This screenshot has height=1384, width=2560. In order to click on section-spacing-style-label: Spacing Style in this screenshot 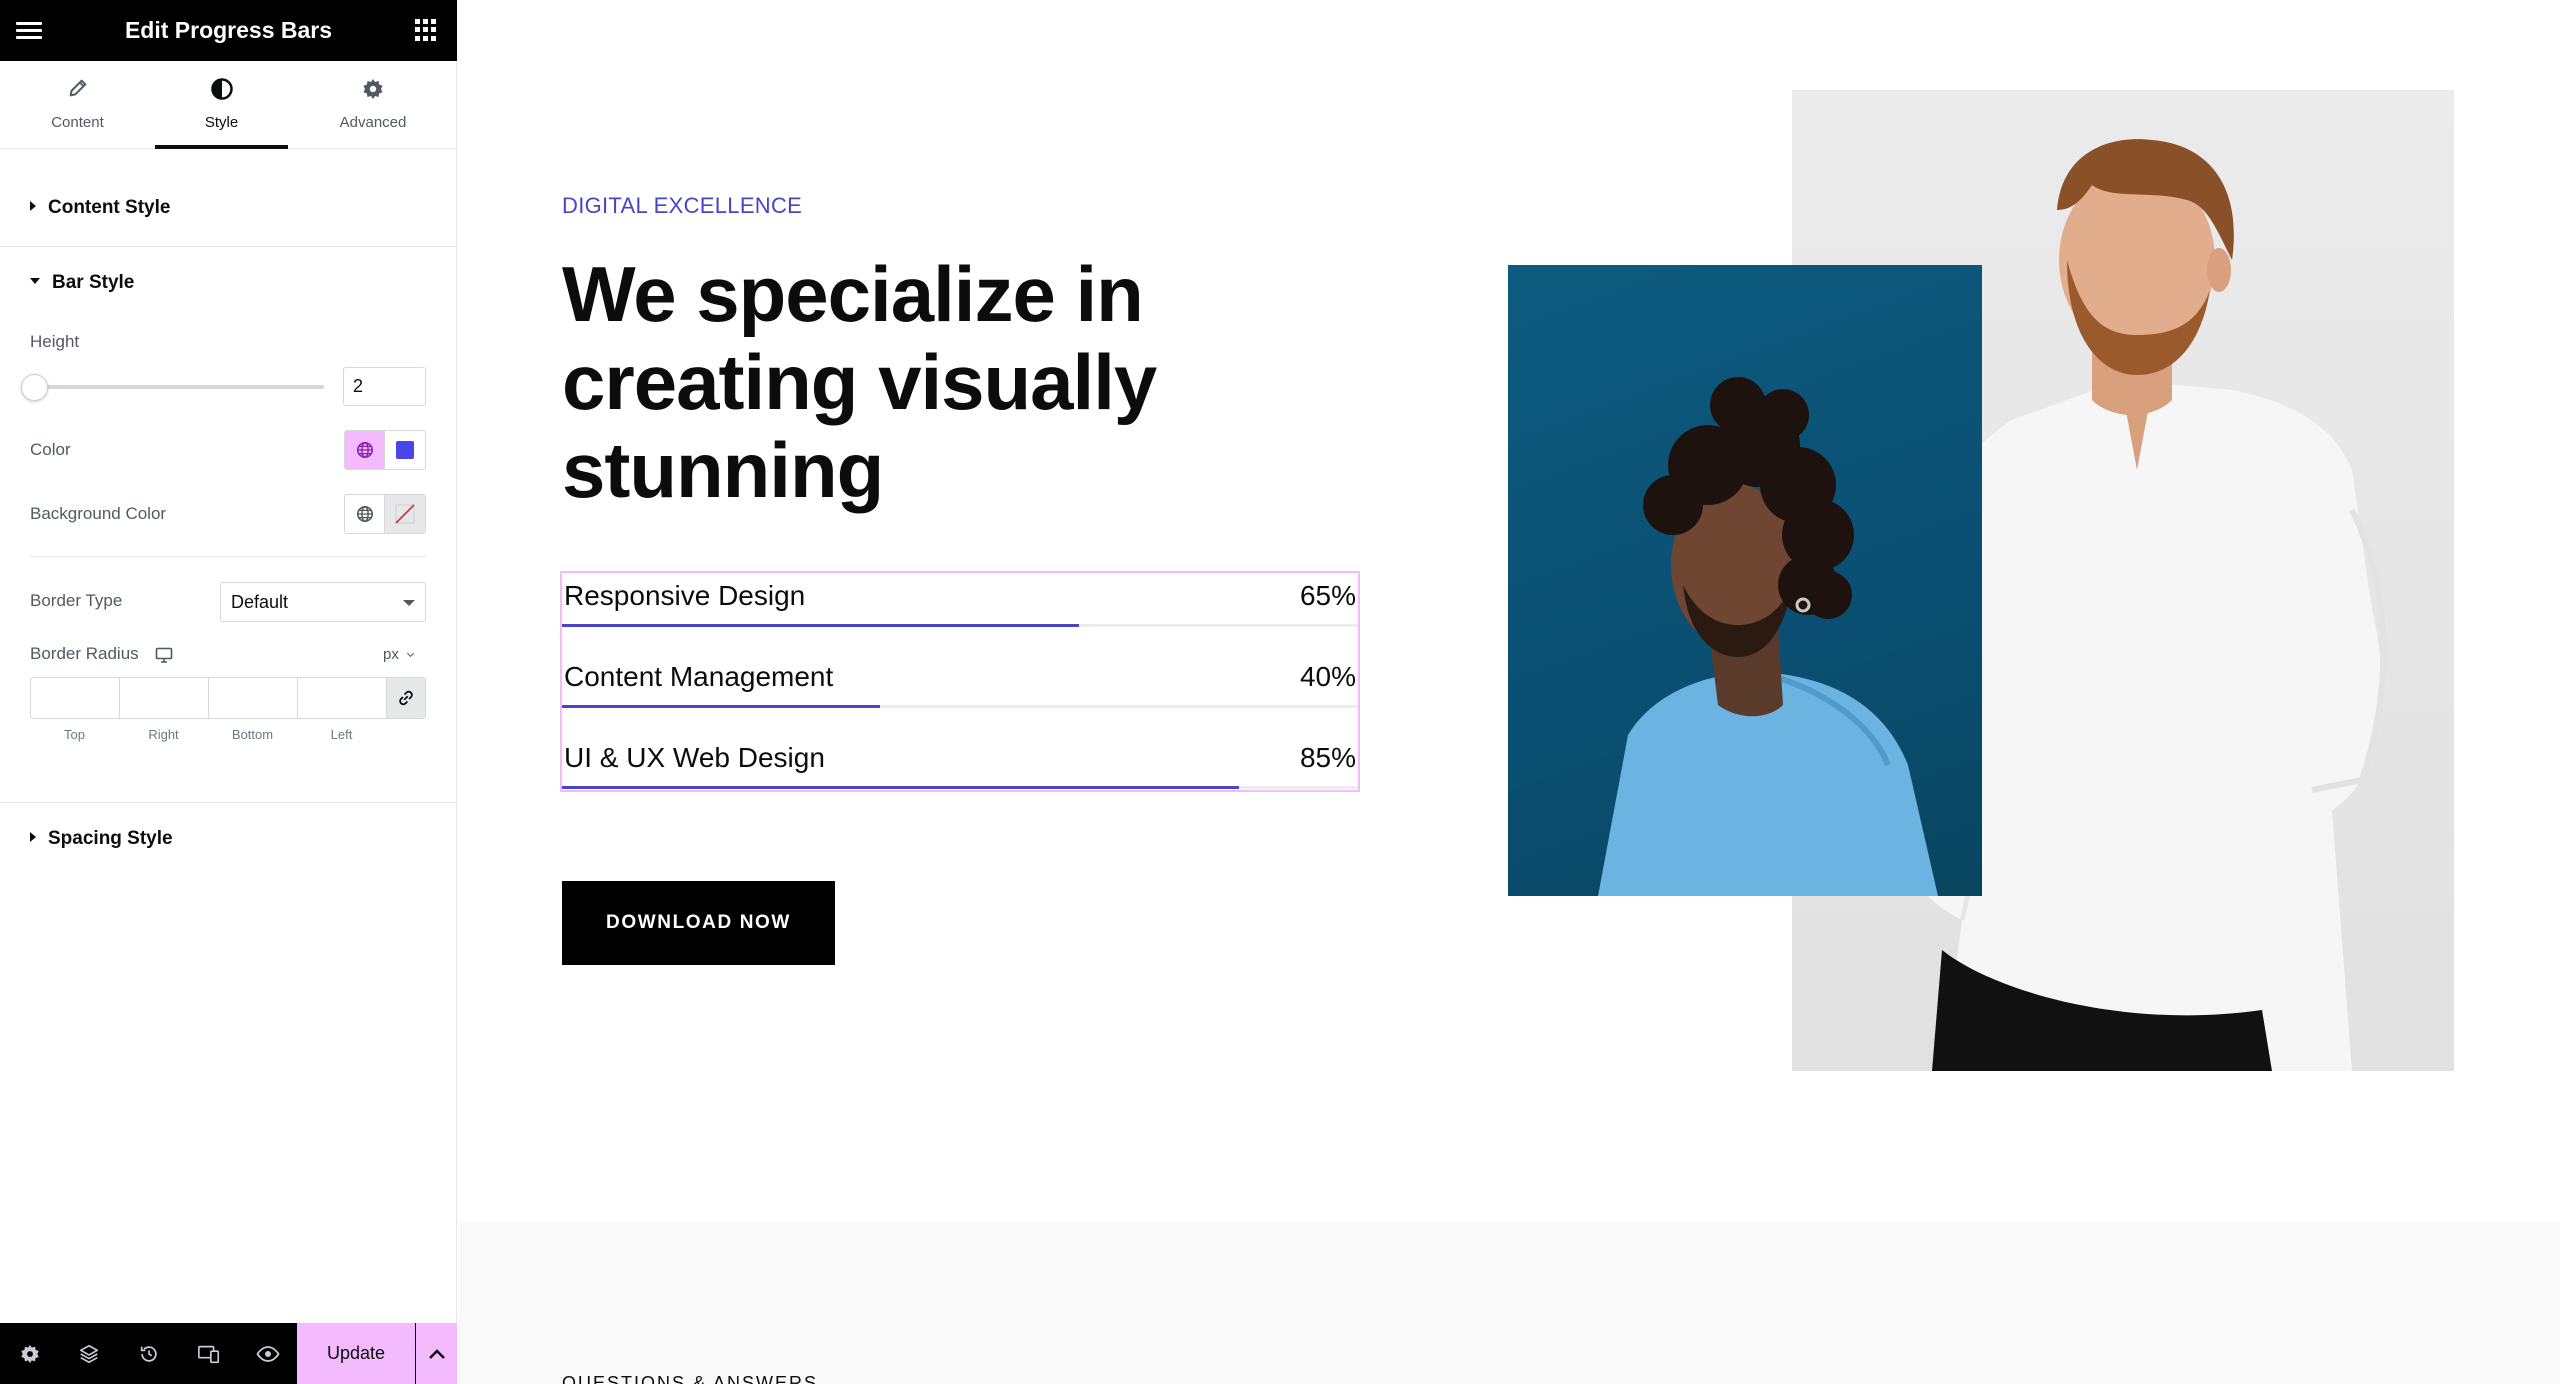, I will do `click(110, 838)`.